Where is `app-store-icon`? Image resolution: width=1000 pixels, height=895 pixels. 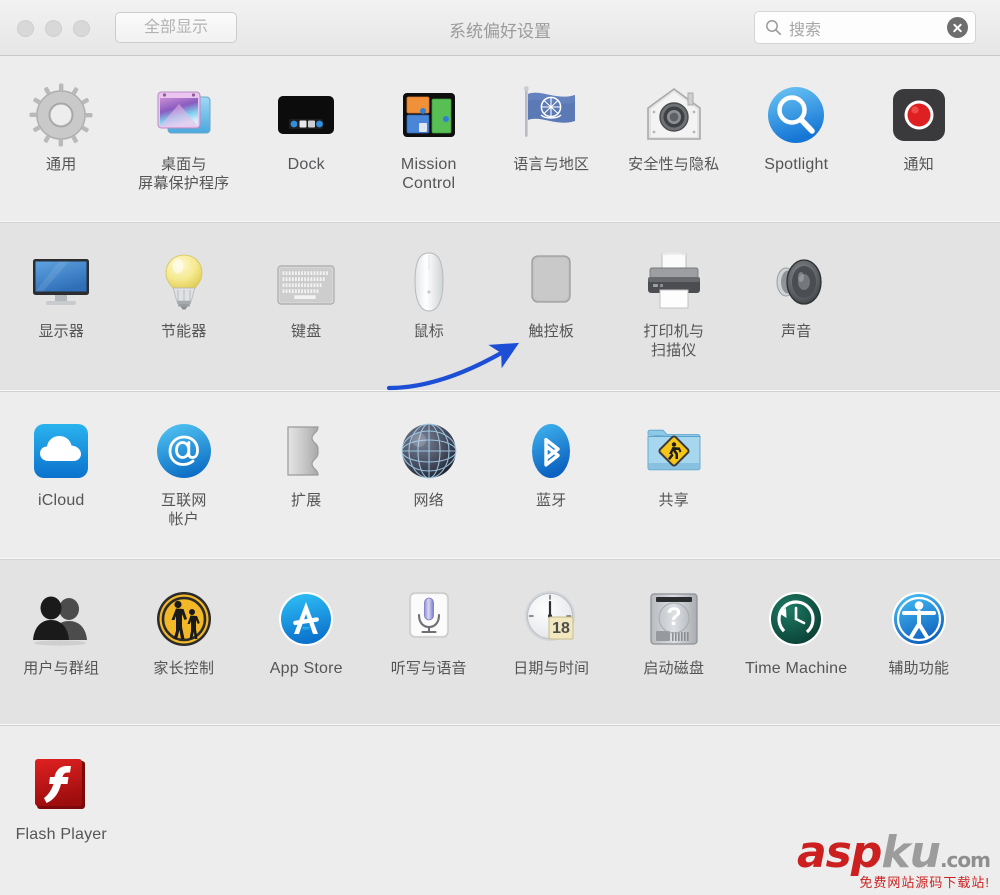
app-store-icon is located at coordinates (306, 619).